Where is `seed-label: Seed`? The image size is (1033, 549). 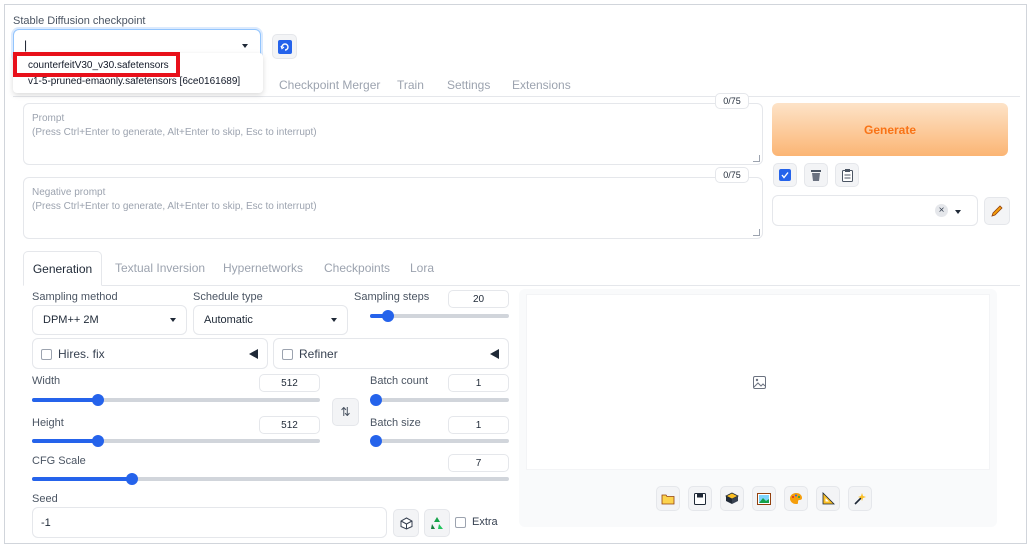
seed-label: Seed is located at coordinates (45, 499).